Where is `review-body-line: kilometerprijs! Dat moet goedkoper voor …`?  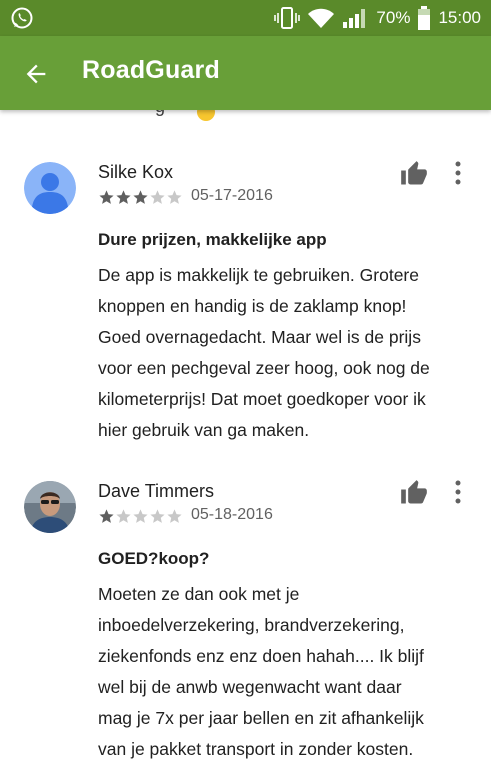 review-body-line: kilometerprijs! Dat moet goedkoper voor … is located at coordinates (262, 399).